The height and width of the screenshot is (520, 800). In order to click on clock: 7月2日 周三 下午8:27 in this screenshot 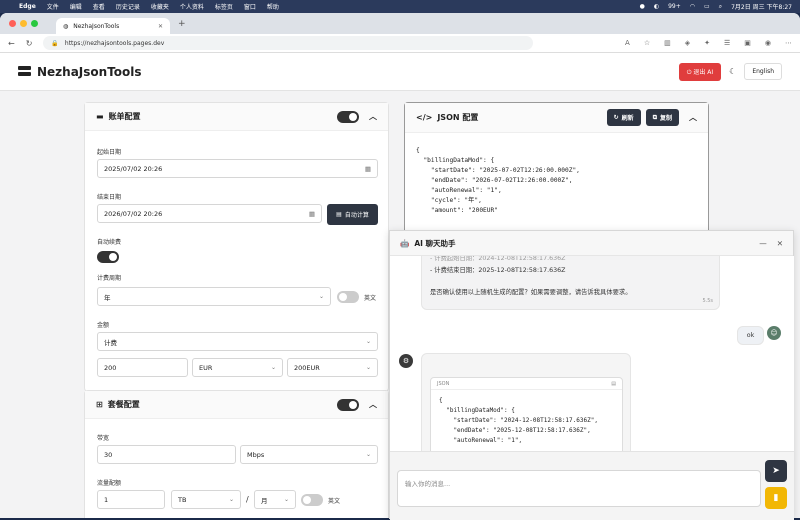, I will do `click(761, 6)`.